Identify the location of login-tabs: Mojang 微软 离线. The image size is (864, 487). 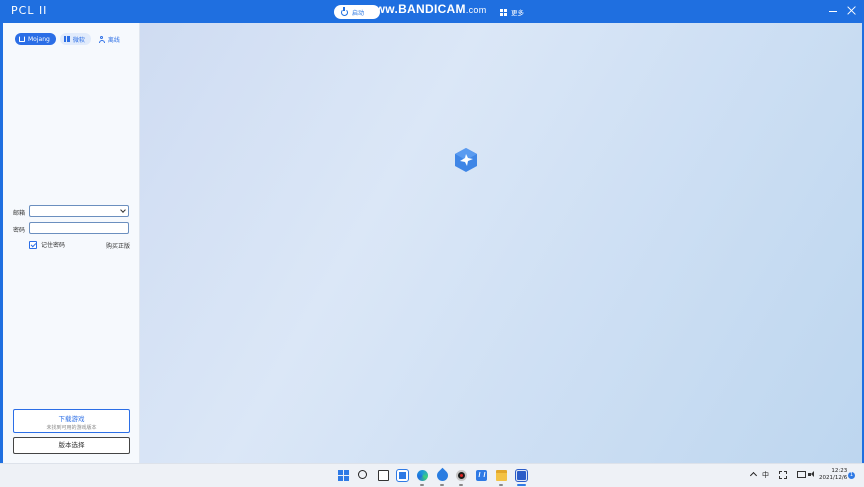
(70, 39).